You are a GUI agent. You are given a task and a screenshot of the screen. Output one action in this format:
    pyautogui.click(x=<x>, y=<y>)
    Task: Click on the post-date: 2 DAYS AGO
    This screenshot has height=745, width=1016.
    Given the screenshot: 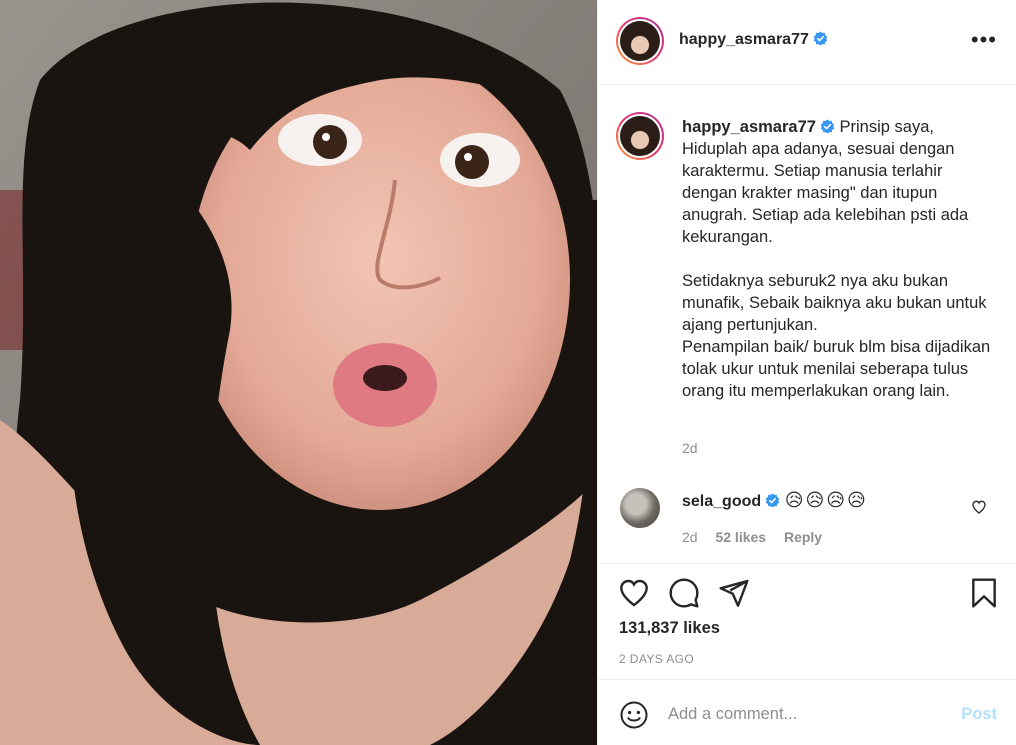 What is the action you would take?
    pyautogui.click(x=656, y=659)
    